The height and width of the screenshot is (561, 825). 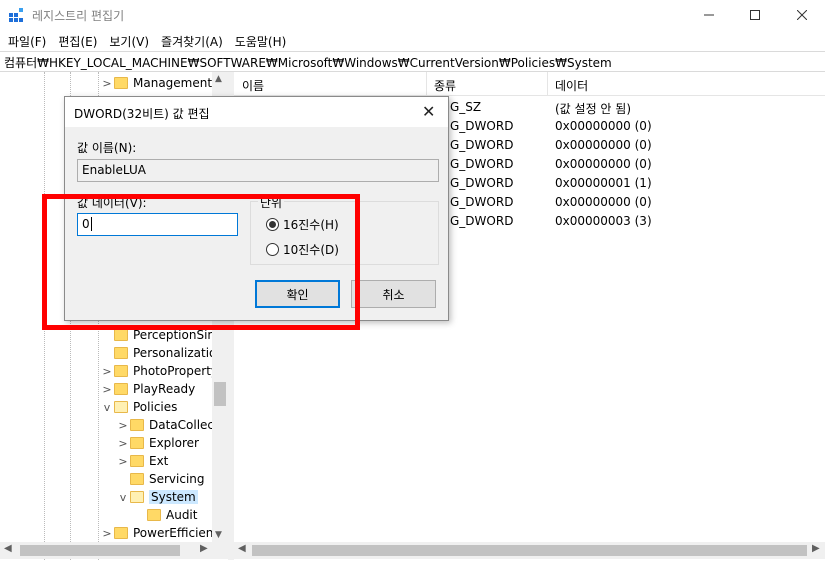 What do you see at coordinates (162, 353) in the screenshot?
I see `tree-item-personalization: Personalization` at bounding box center [162, 353].